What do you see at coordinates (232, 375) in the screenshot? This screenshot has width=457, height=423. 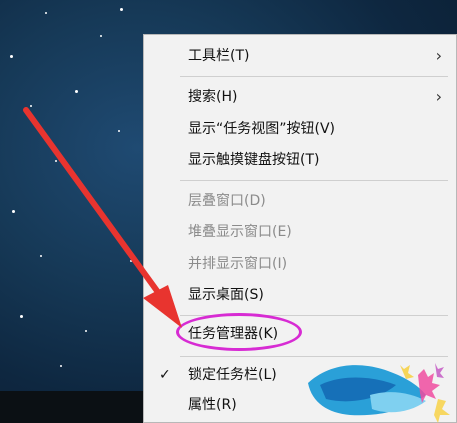 I see `menu-item-label: 锁定任务栏(L)` at bounding box center [232, 375].